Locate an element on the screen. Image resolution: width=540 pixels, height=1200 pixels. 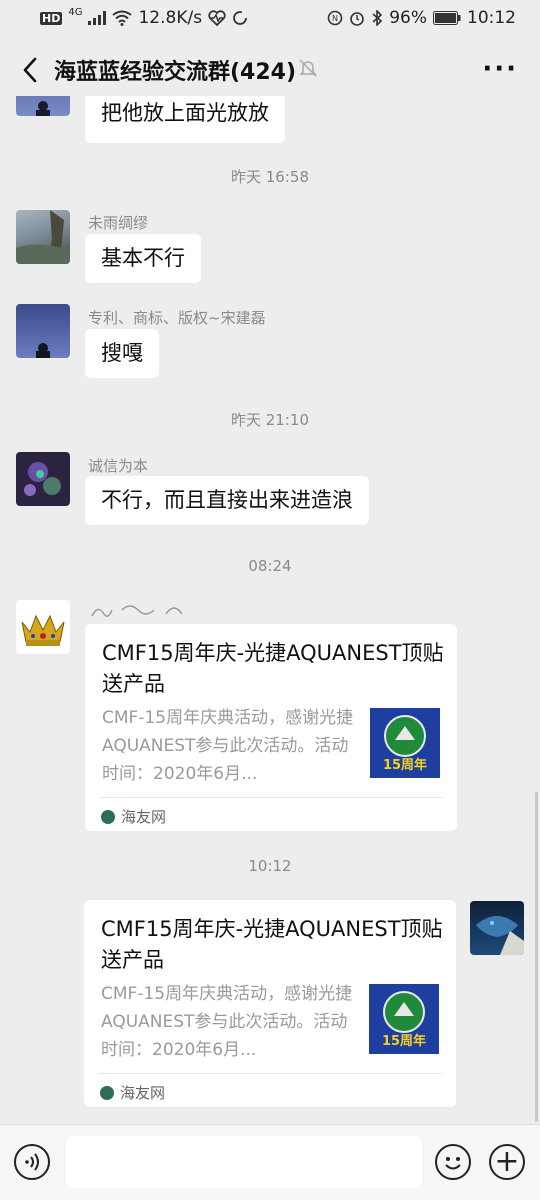
my-avatar is located at coordinates (497, 928).